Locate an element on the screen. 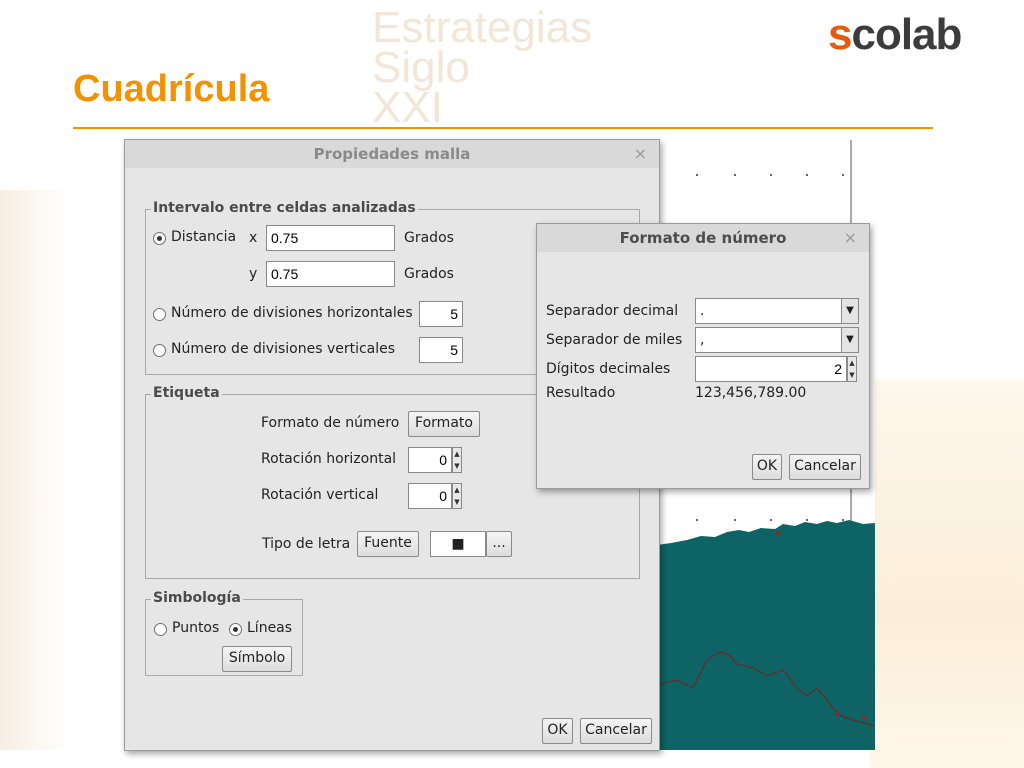 This screenshot has width=1024, height=768. logo-prefix: s is located at coordinates (840, 34).